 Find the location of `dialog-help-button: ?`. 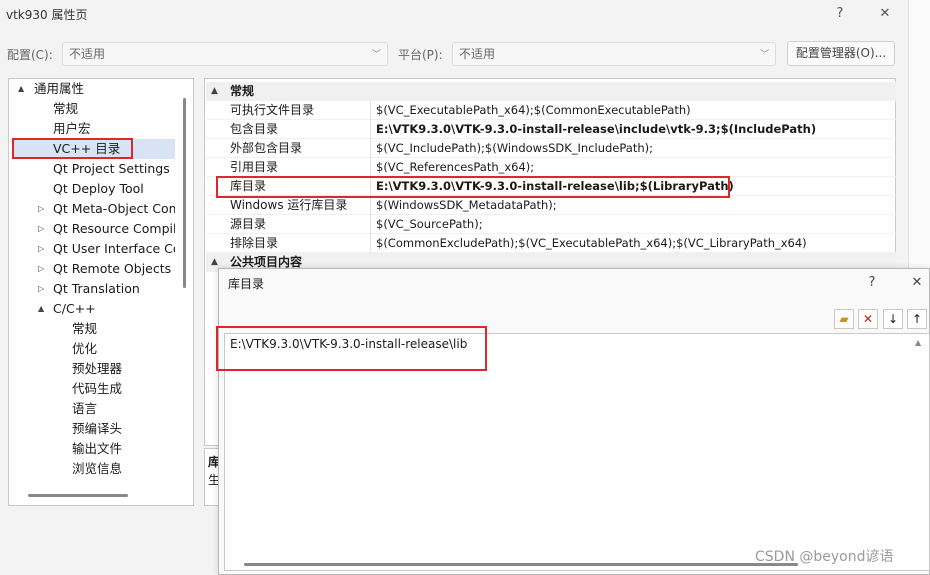

dialog-help-button: ? is located at coordinates (872, 283).